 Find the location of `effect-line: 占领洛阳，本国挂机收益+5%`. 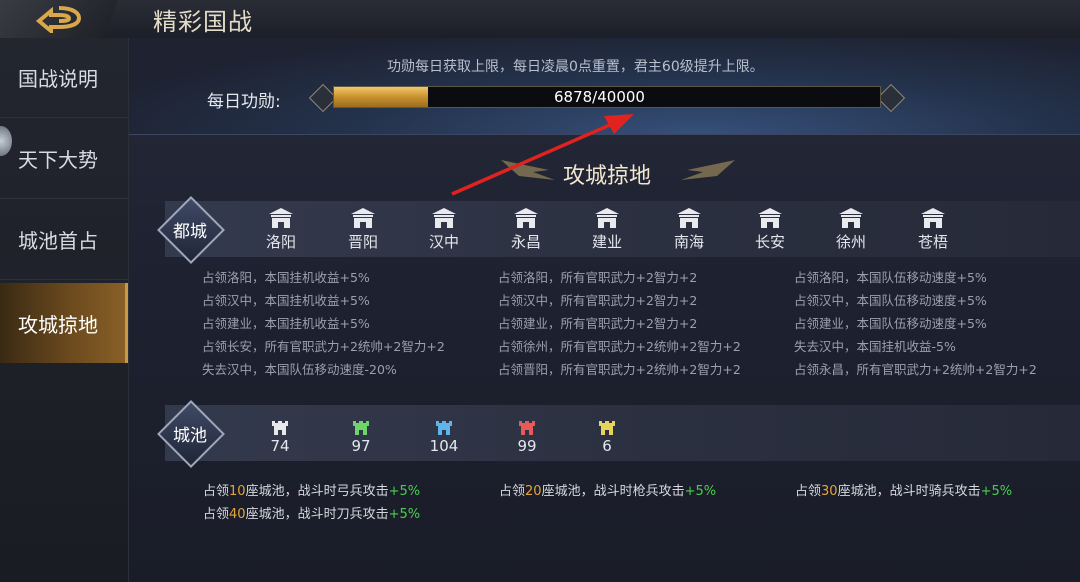

effect-line: 占领洛阳，本国挂机收益+5% is located at coordinates (286, 277).